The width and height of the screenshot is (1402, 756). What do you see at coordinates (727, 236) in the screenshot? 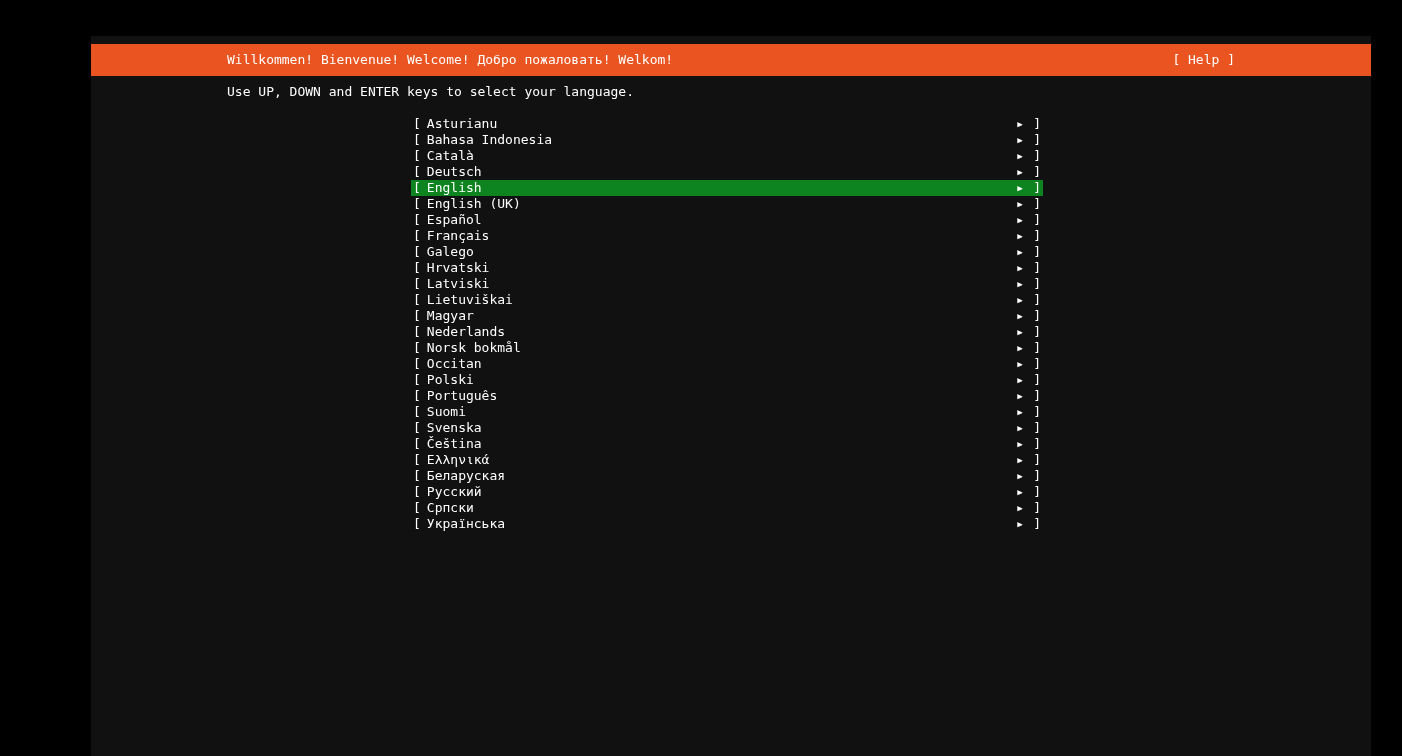
I see `language-option: [ Français ▶ ]` at bounding box center [727, 236].